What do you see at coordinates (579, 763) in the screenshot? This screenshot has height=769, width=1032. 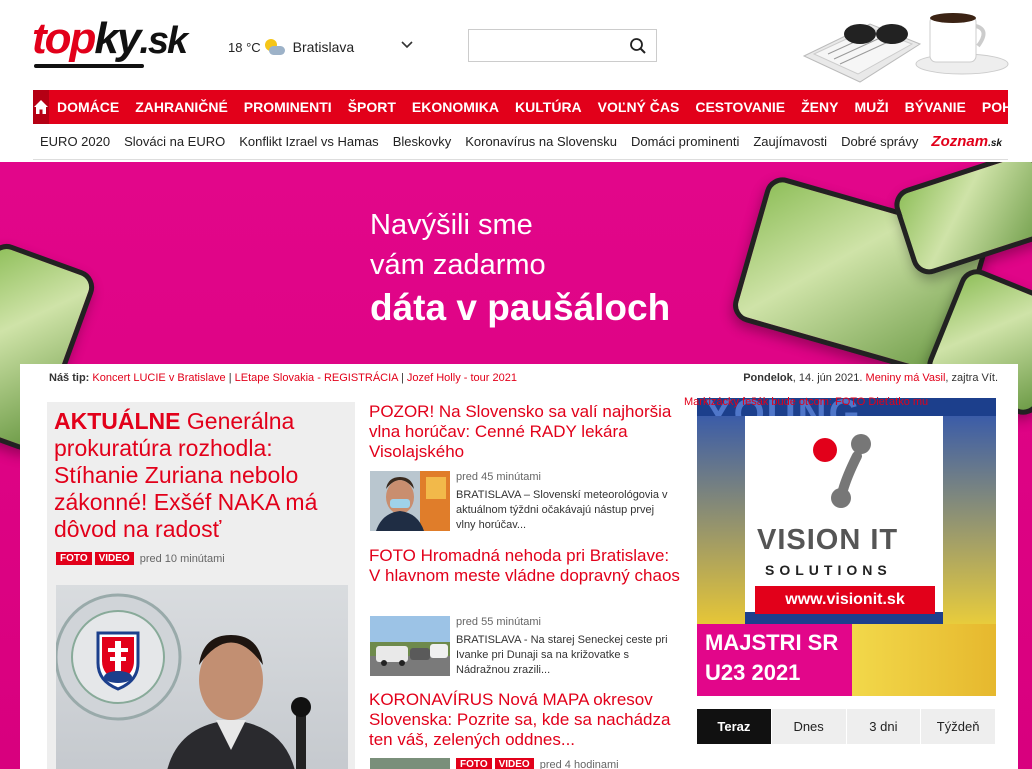 I see `article-time: pred 4 hodinami` at bounding box center [579, 763].